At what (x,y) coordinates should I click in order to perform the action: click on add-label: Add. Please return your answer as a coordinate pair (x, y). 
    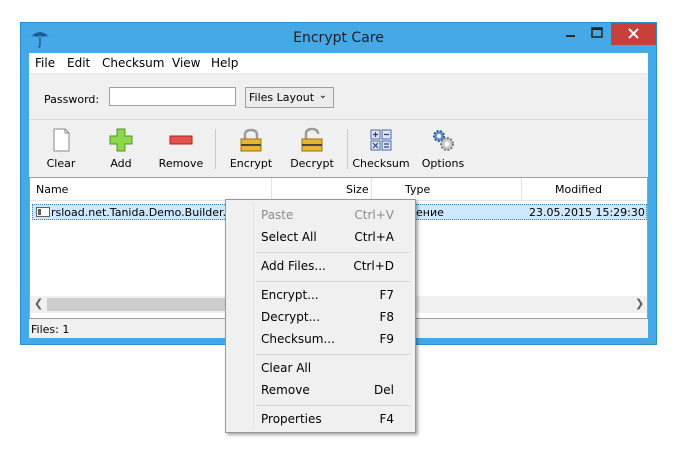
    Looking at the image, I should click on (121, 163).